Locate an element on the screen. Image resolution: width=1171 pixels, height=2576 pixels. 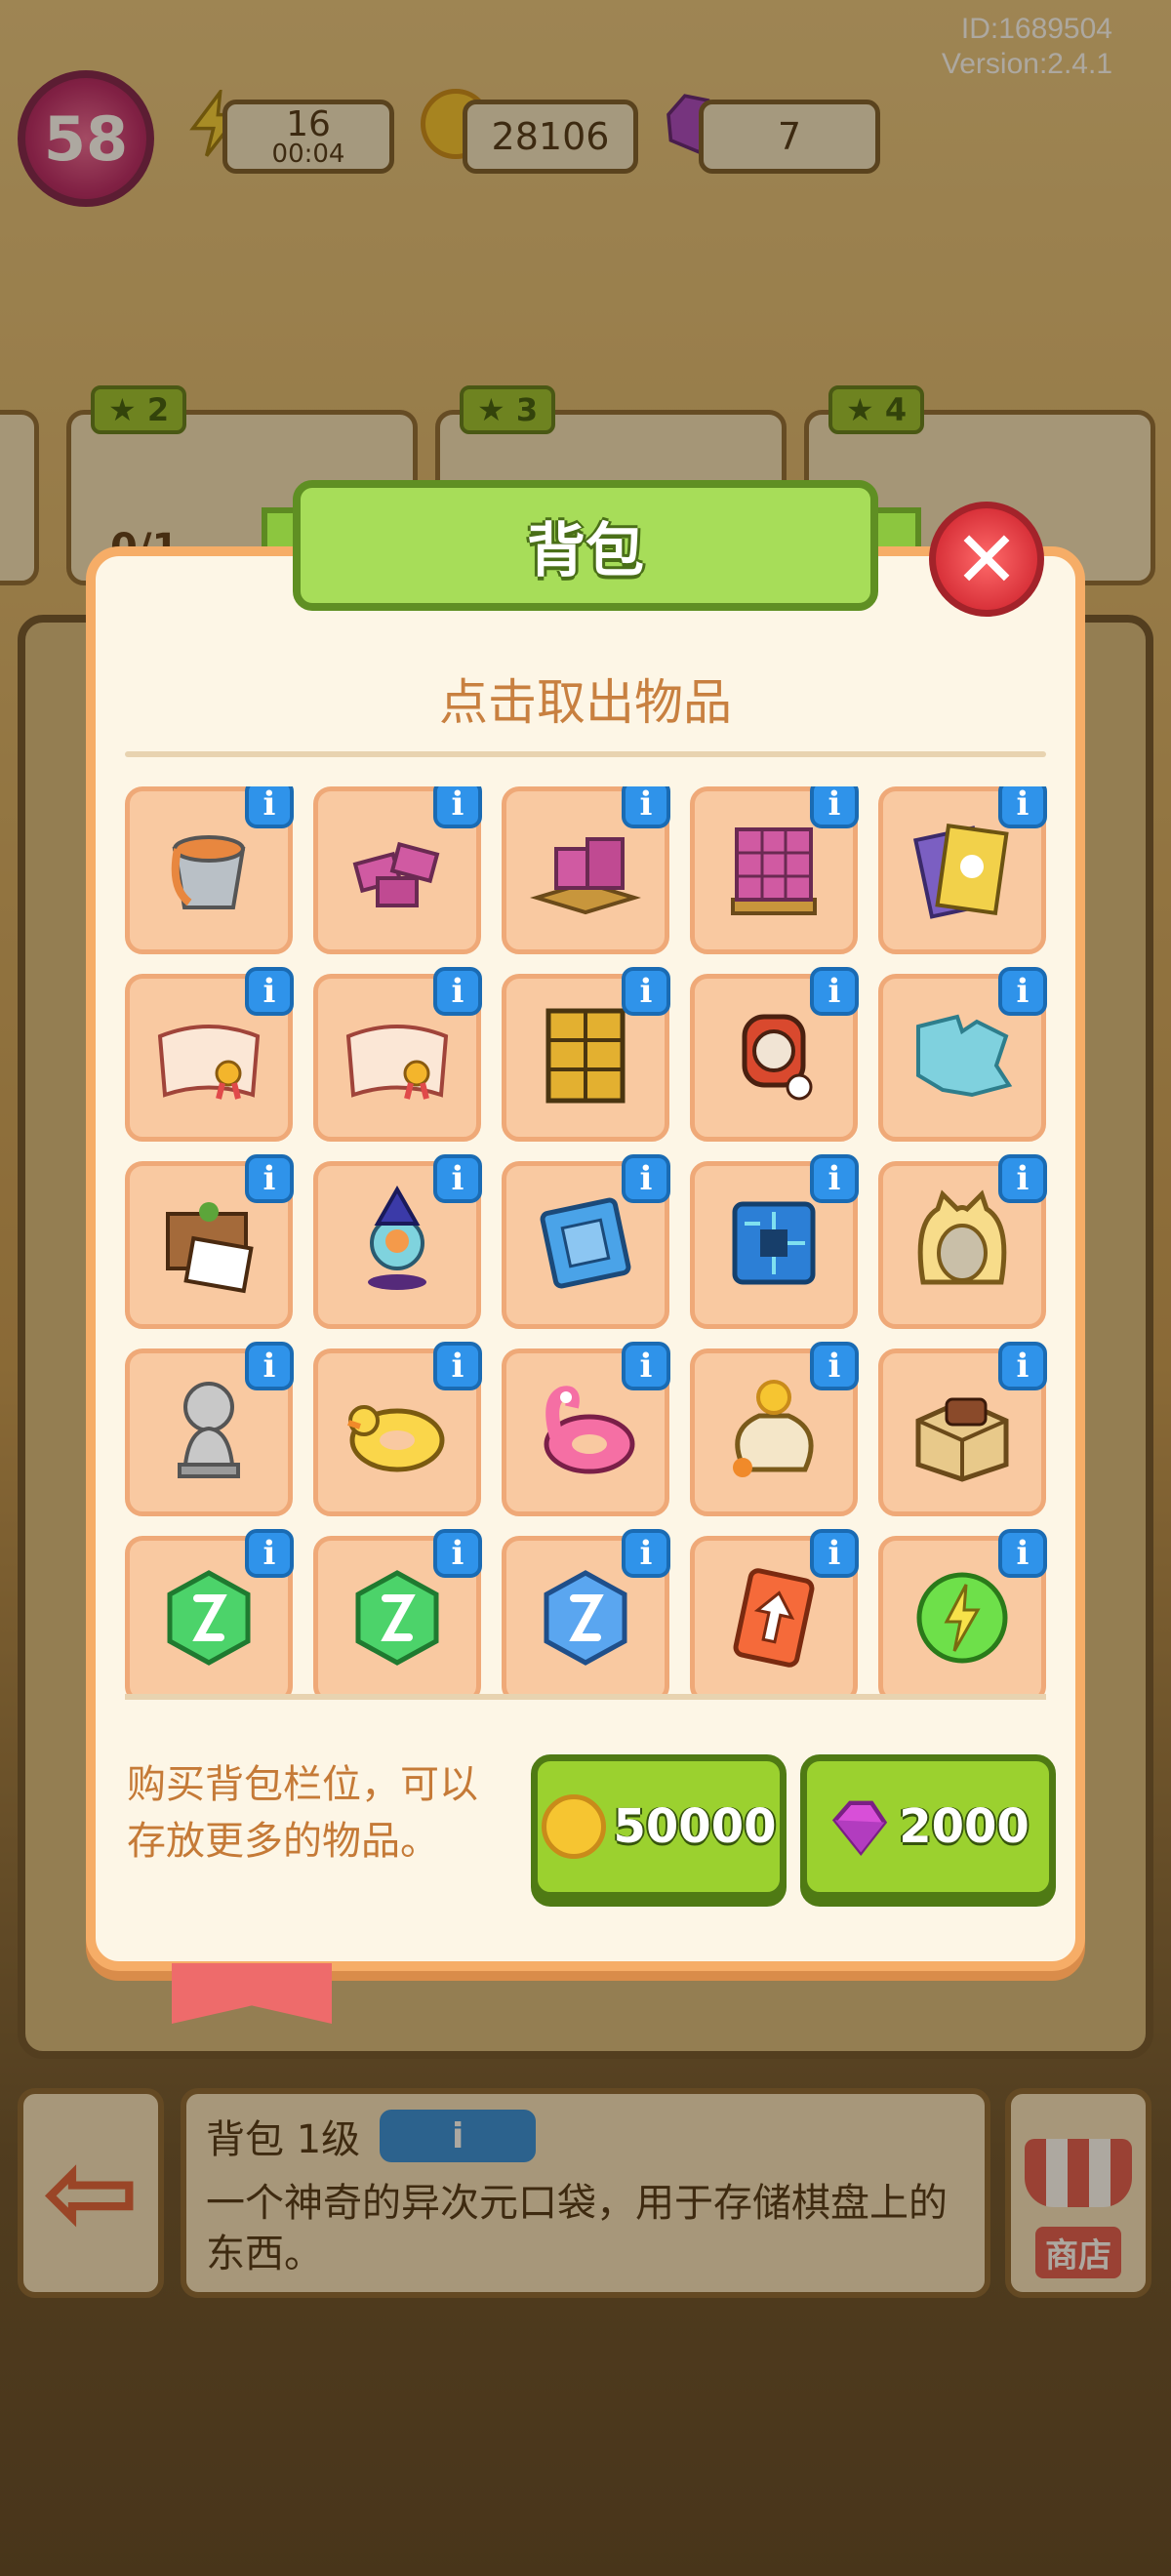
cpu-icon is located at coordinates (585, 1245).